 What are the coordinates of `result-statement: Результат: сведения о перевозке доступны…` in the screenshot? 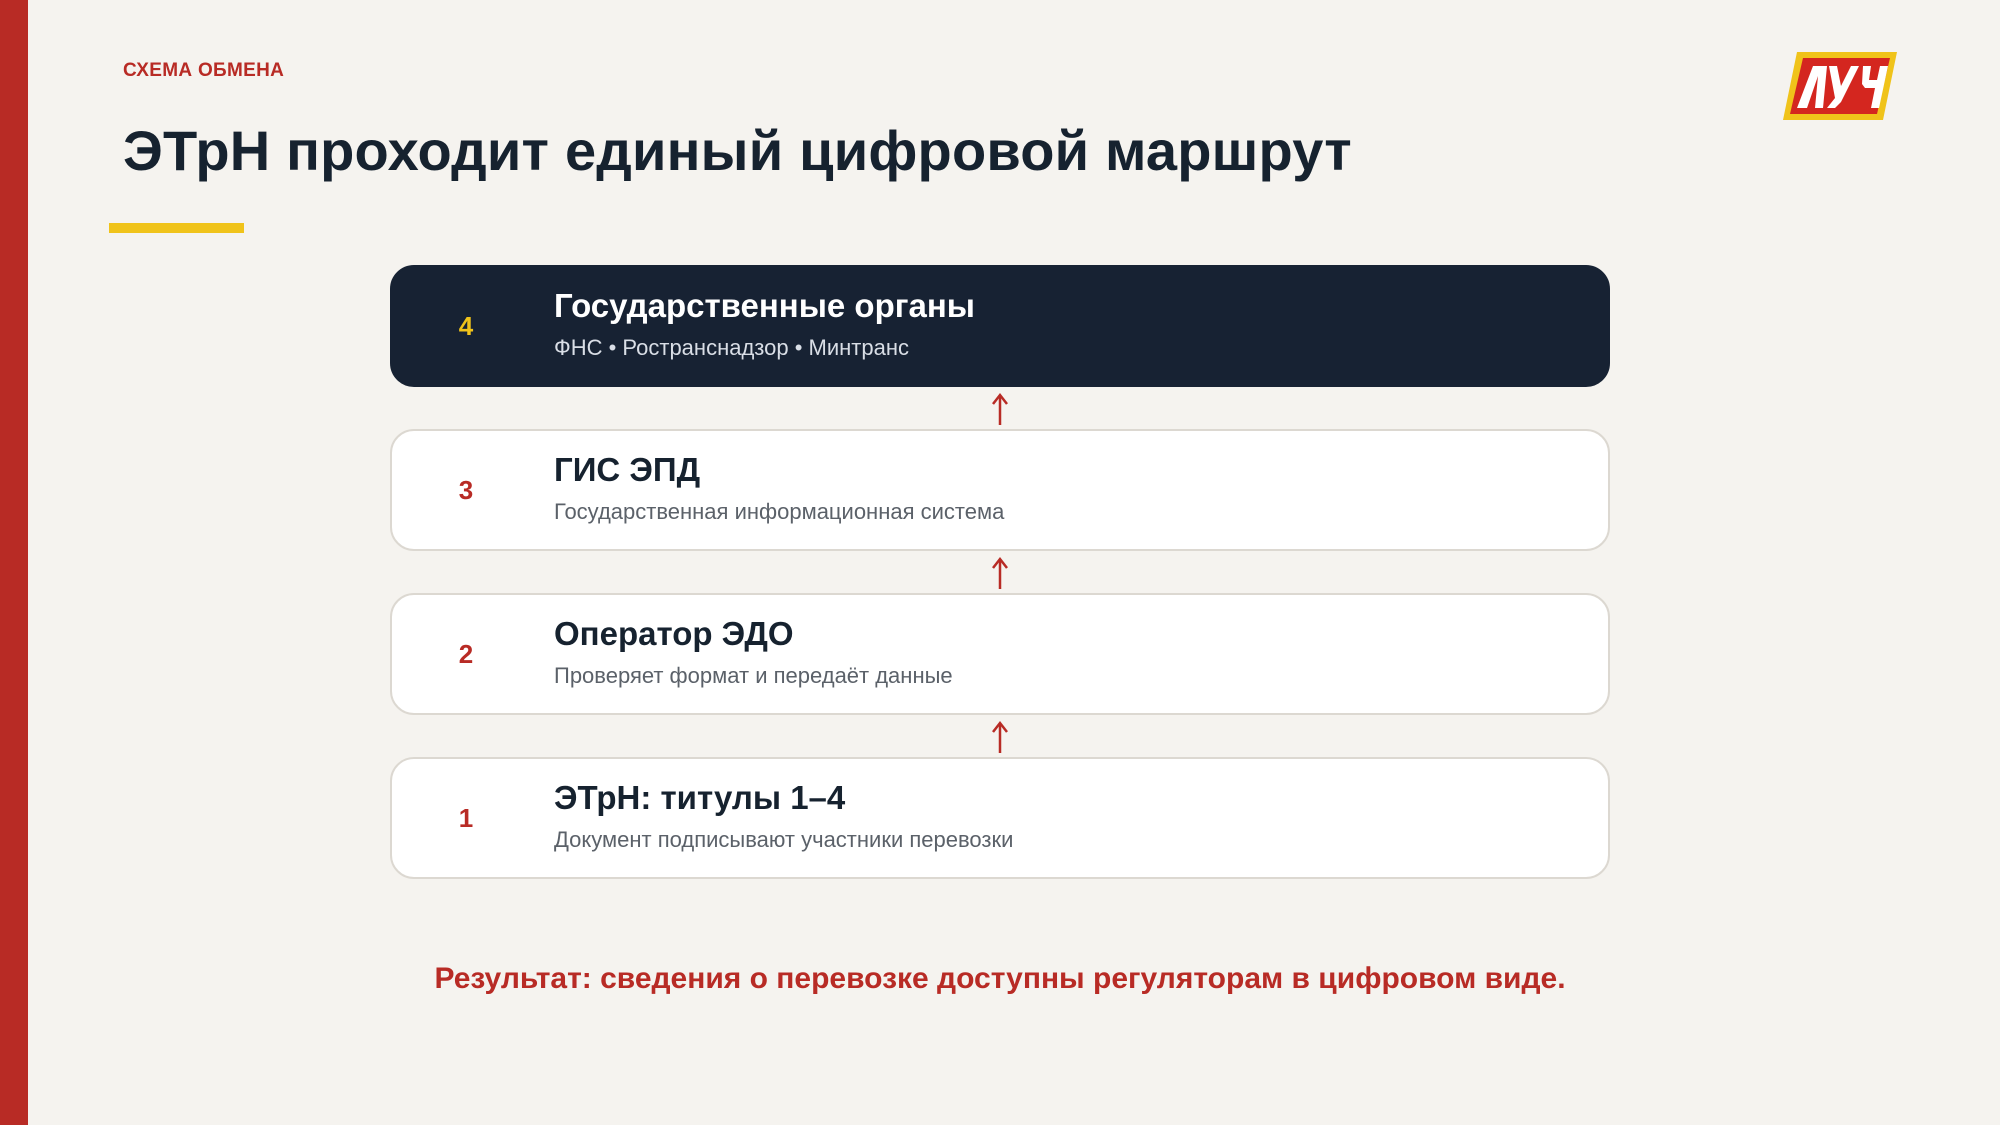 It's located at (1000, 978).